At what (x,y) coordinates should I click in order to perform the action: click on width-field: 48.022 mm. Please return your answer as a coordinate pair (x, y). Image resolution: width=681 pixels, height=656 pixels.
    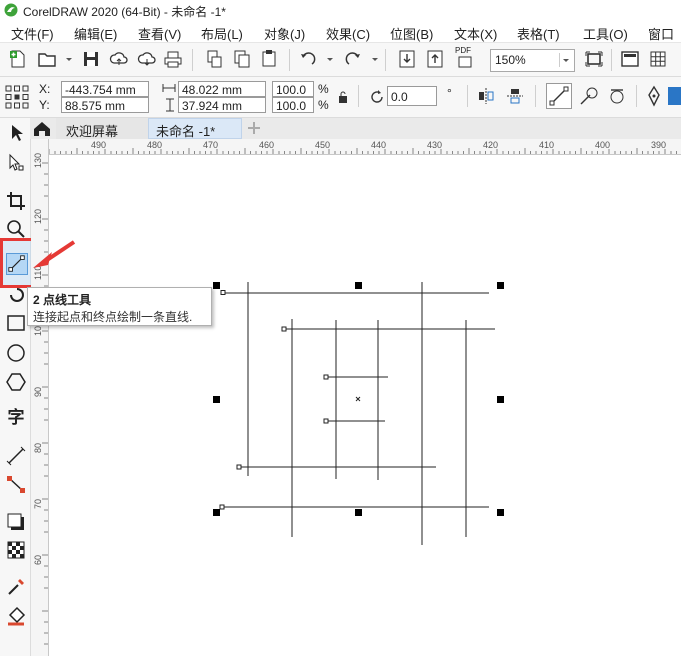
    Looking at the image, I should click on (222, 89).